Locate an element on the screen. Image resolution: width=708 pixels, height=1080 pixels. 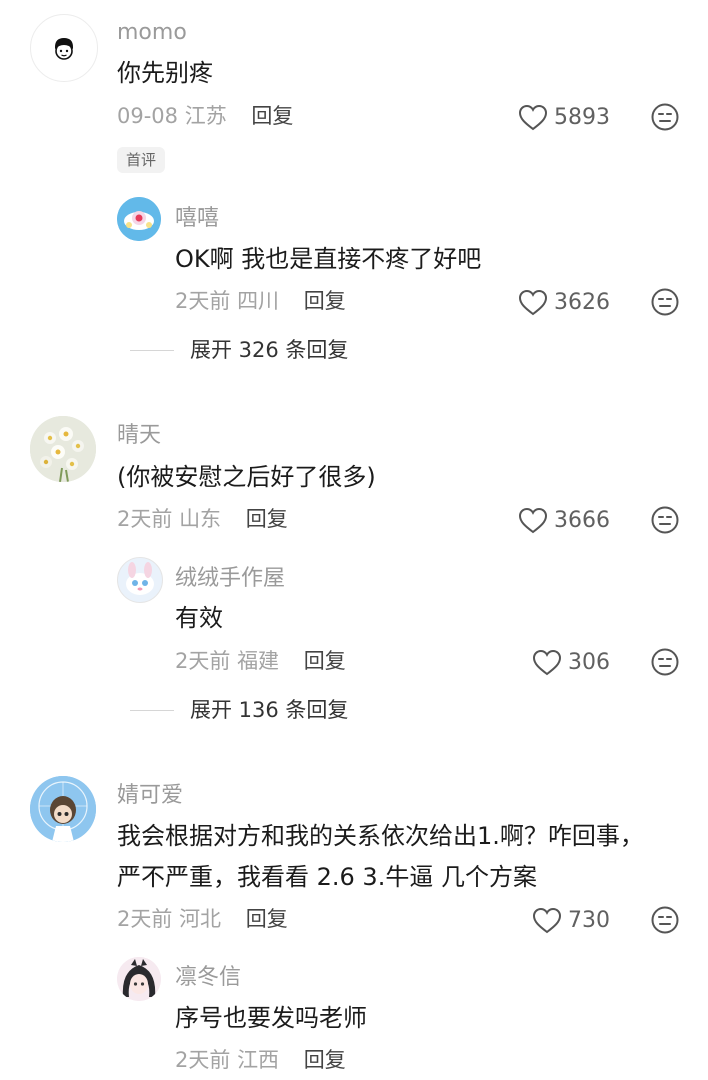
comment-location: 河北 is located at coordinates (200, 919).